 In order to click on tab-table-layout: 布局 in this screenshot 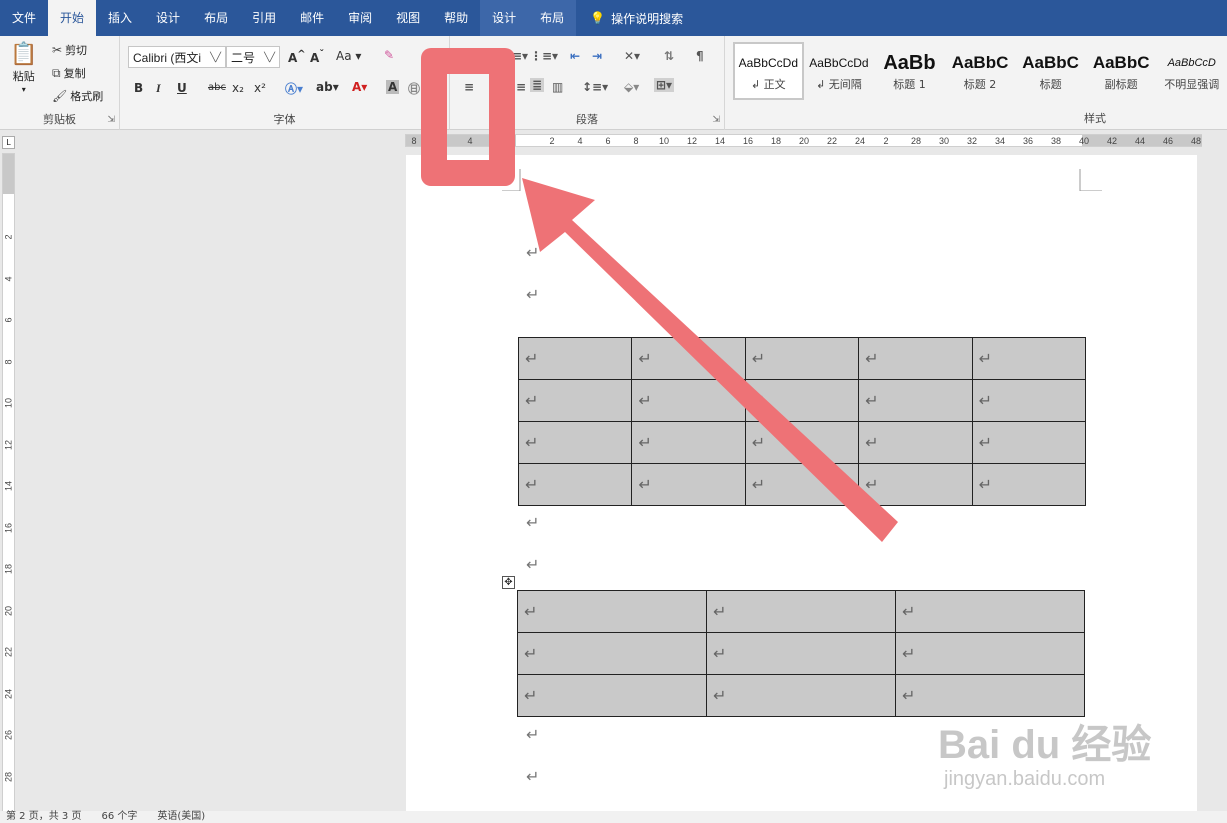, I will do `click(552, 18)`.